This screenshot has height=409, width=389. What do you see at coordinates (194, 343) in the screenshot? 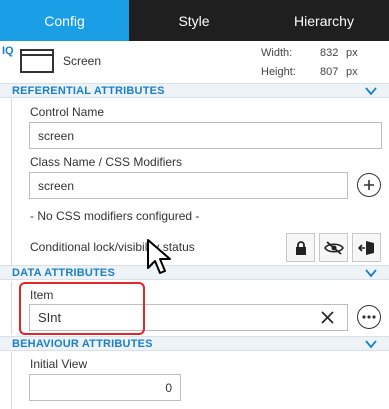
I see `section-behaviour-attributes: BEHAVIOUR ATTRIBUTES` at bounding box center [194, 343].